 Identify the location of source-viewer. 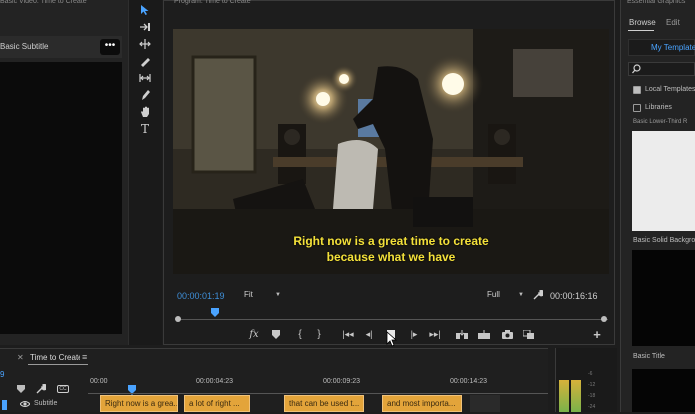
(61, 198).